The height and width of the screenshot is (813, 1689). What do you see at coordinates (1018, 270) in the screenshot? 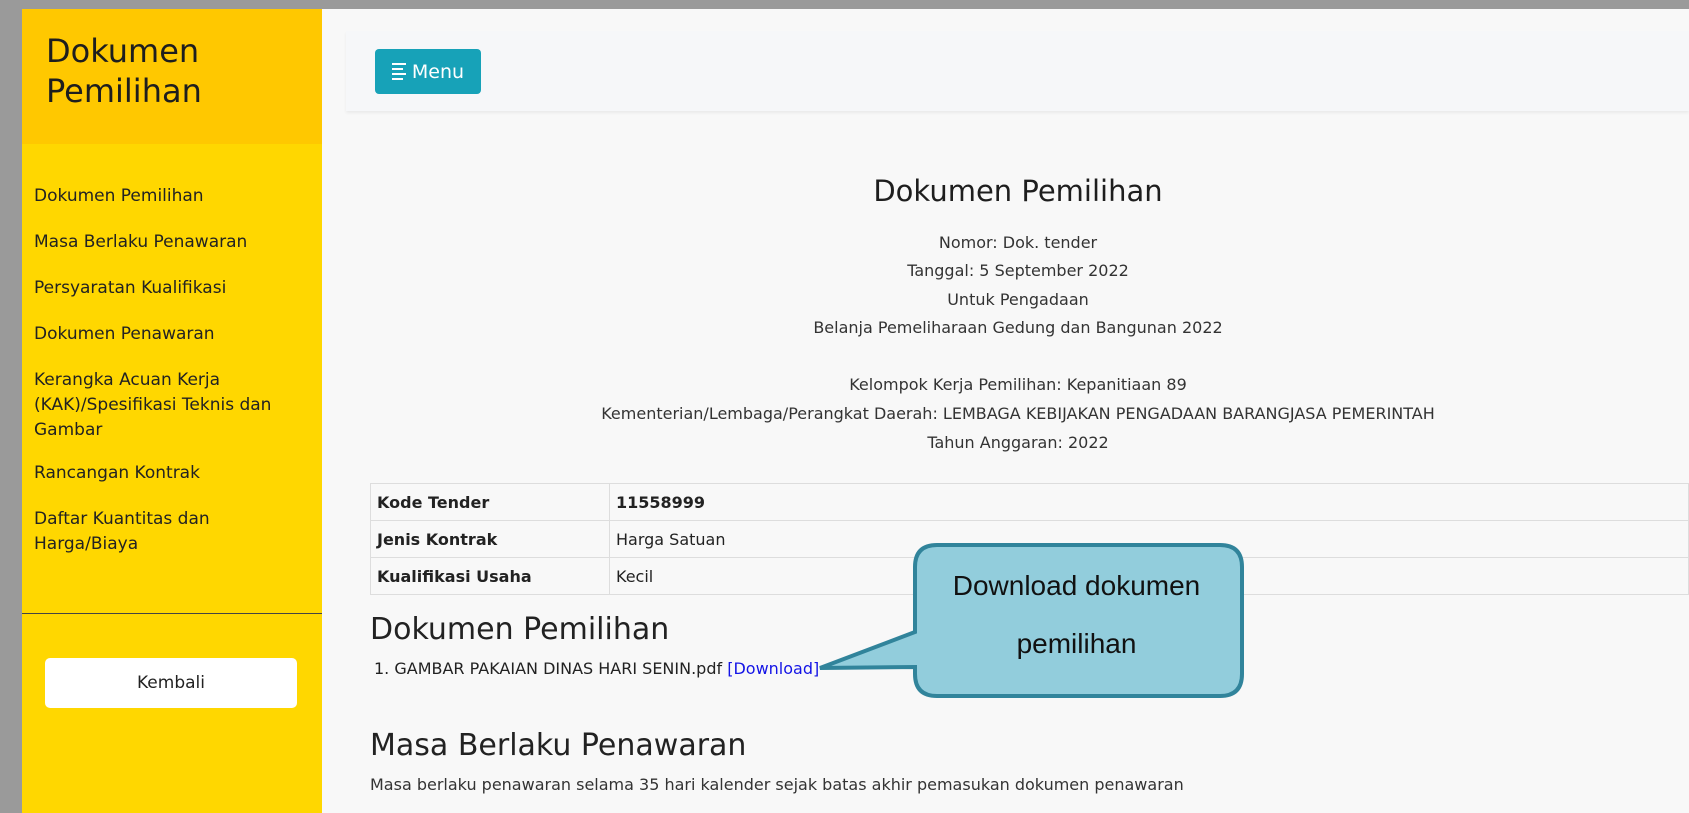
I see `document-tanggal: Tanggal: 5 September 2022` at bounding box center [1018, 270].